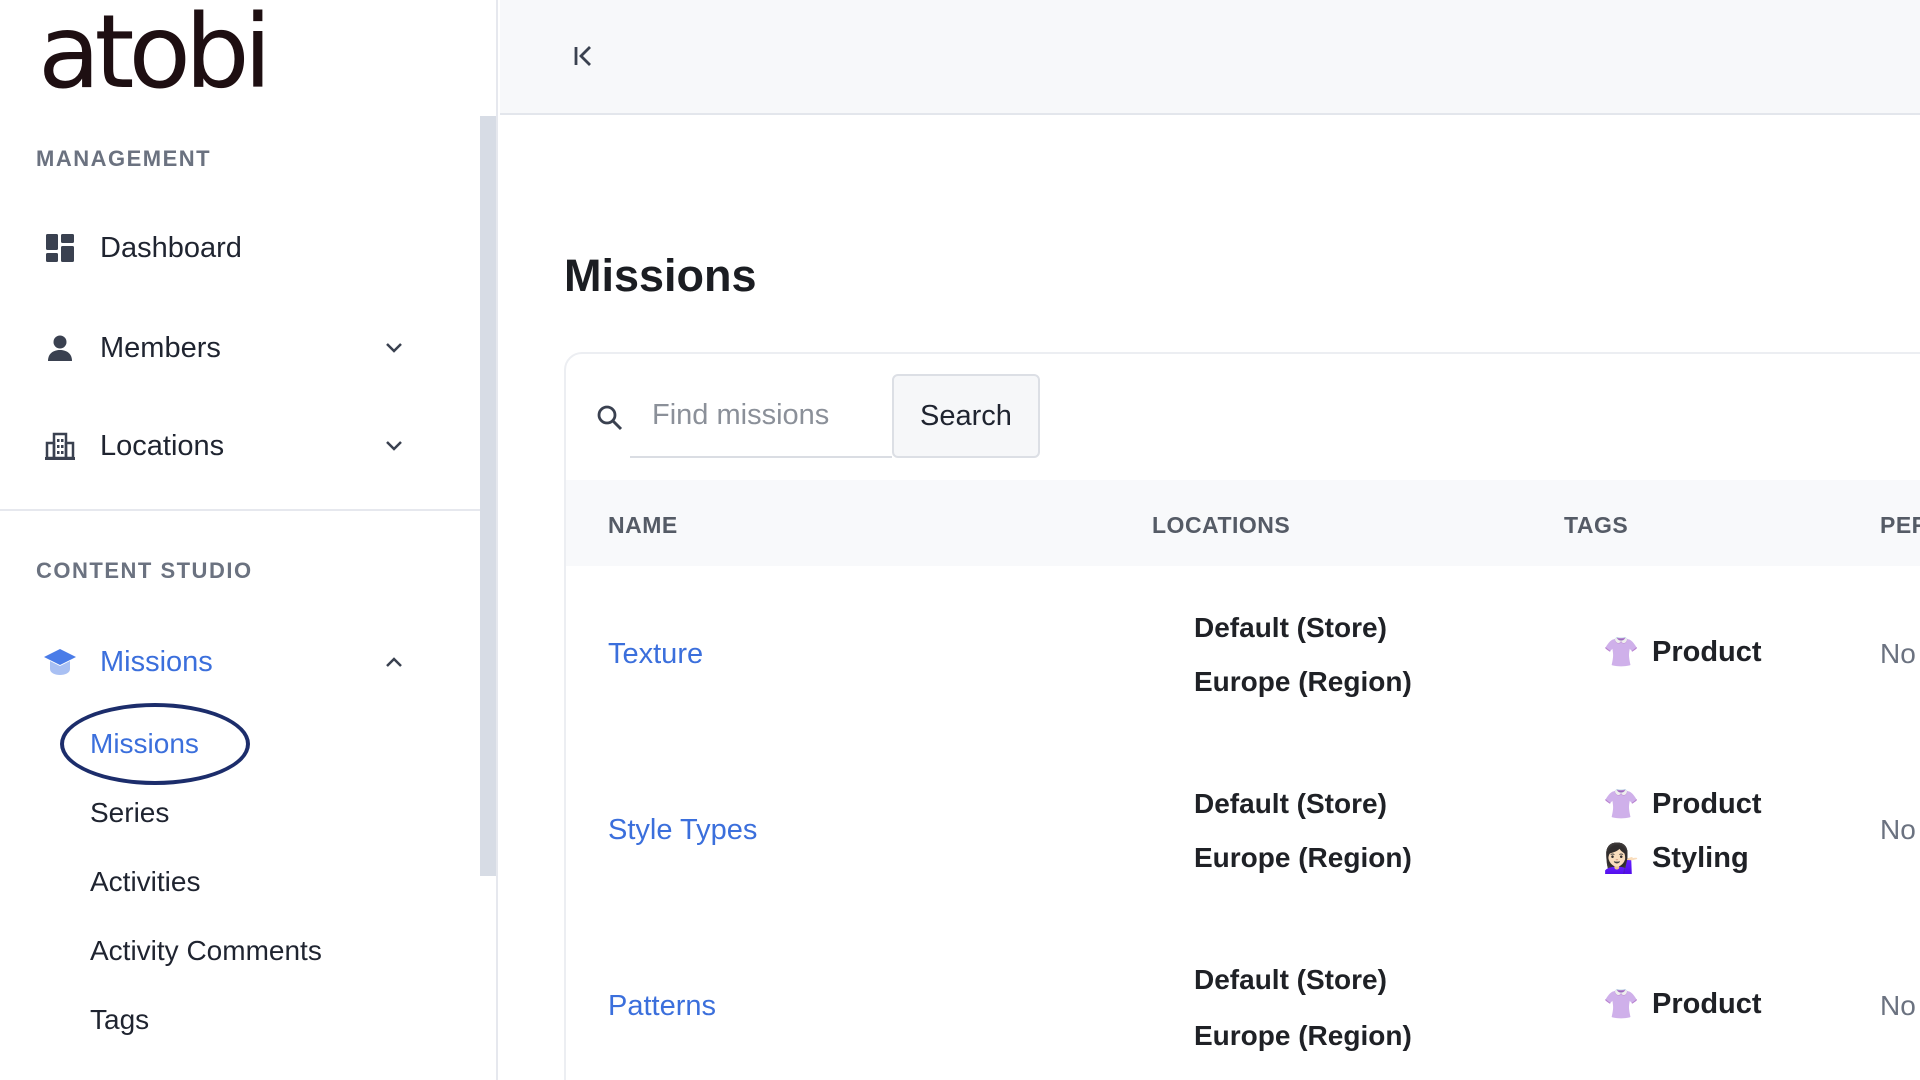 This screenshot has height=1080, width=1920. What do you see at coordinates (643, 525) in the screenshot?
I see `column-header-name: NAME` at bounding box center [643, 525].